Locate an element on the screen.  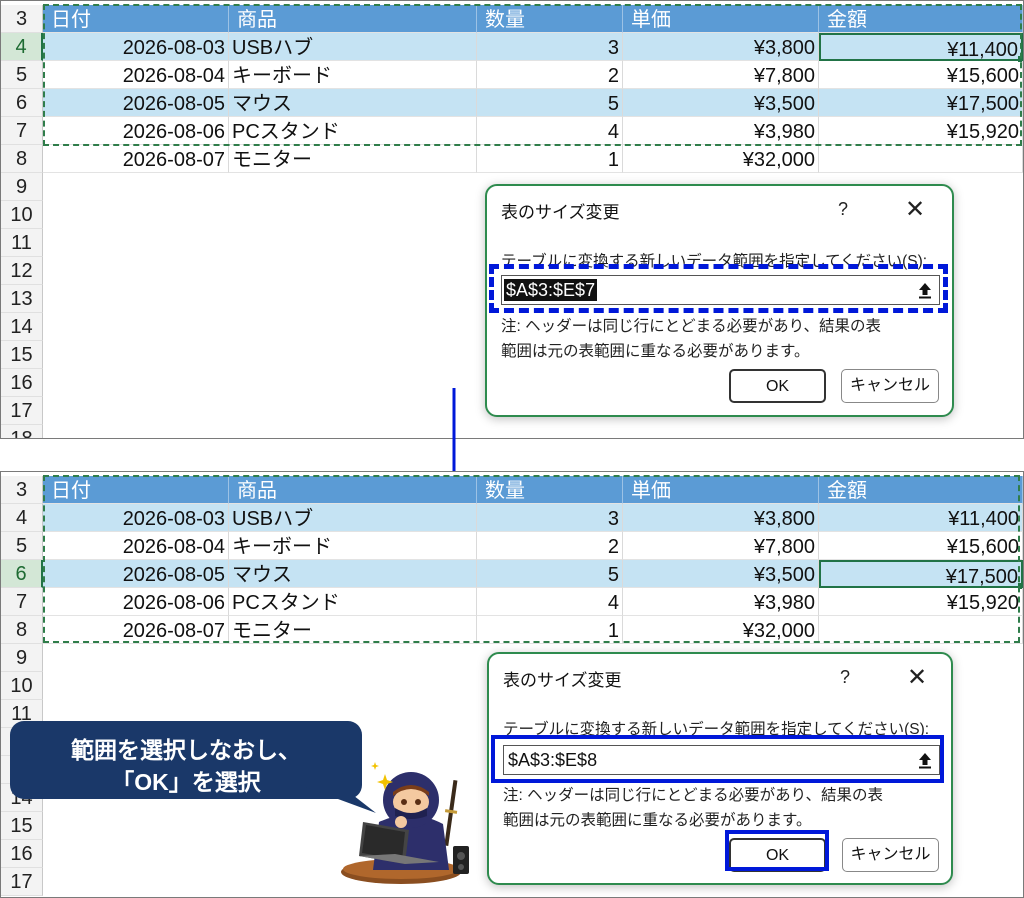
table-row: 6 2026-08-05 マウス 5 ¥3,500 ¥17,500 is located at coordinates (512, 103).